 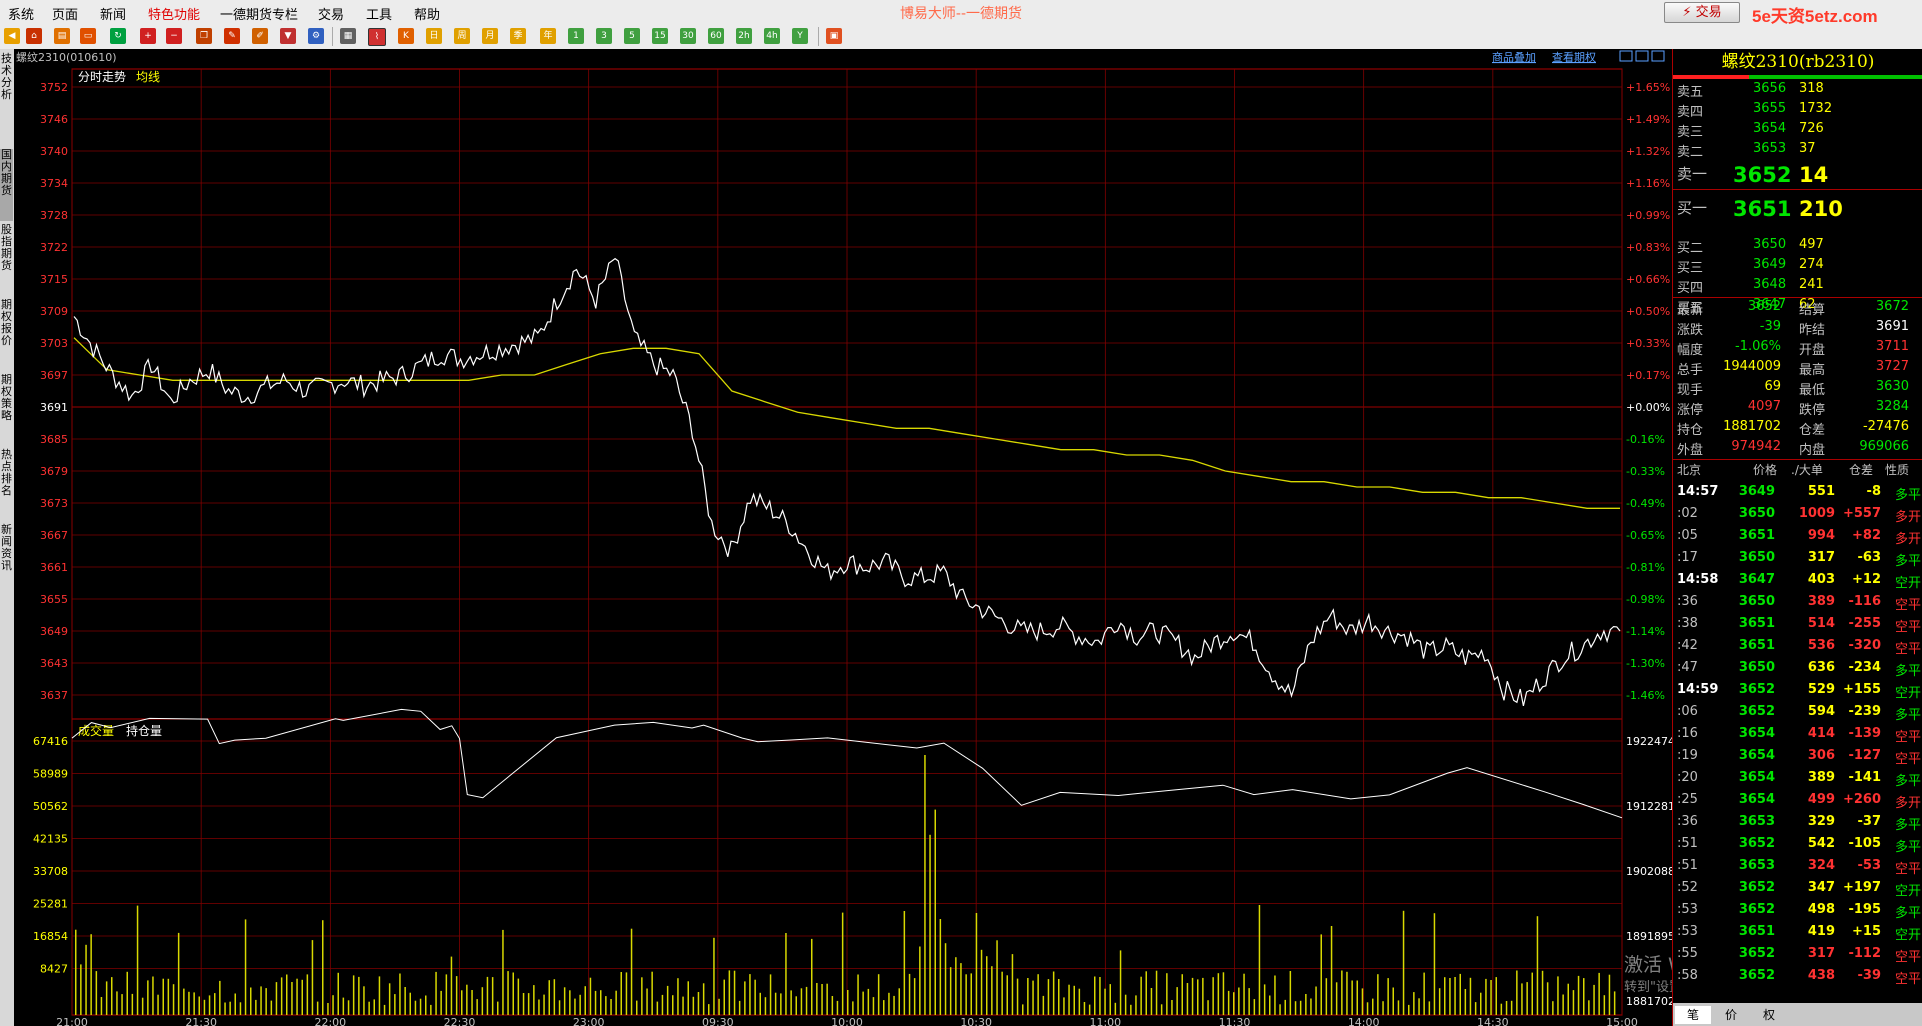 I want to click on rail-tab-hot-ranking: 热点排名, so click(x=6, y=484).